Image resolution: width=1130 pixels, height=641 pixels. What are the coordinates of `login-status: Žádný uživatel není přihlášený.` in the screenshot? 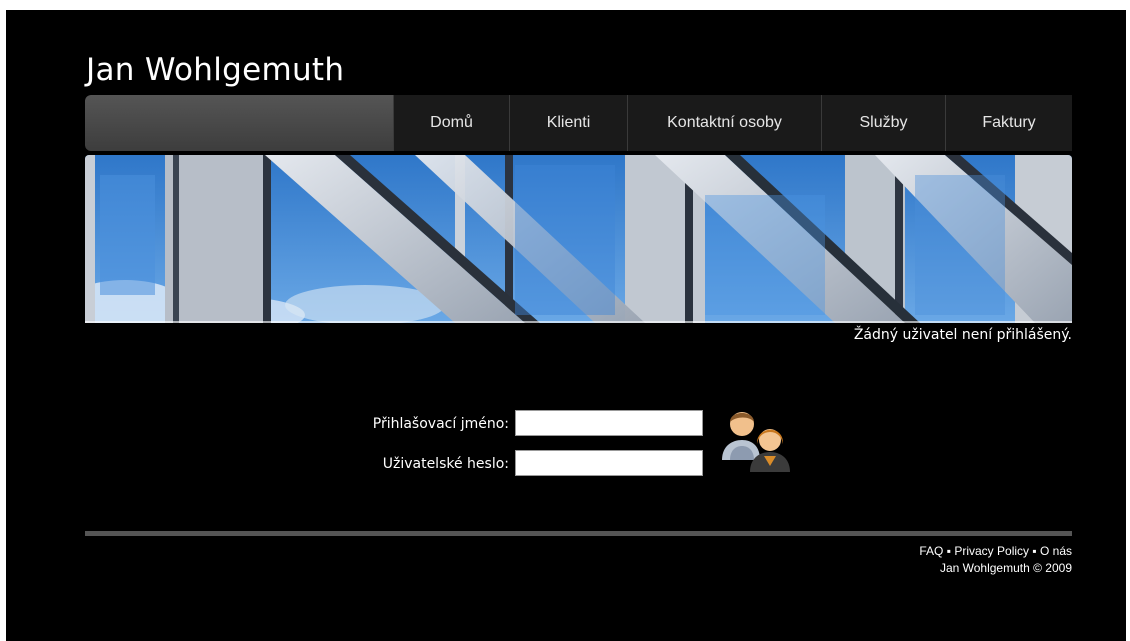 It's located at (962, 335).